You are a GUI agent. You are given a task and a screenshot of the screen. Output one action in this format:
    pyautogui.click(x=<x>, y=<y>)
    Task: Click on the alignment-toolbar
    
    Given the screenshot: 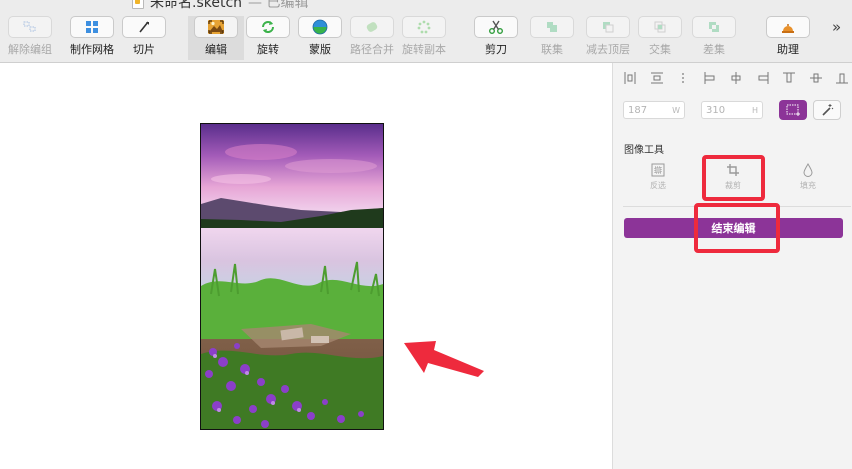 What is the action you would take?
    pyautogui.click(x=736, y=78)
    